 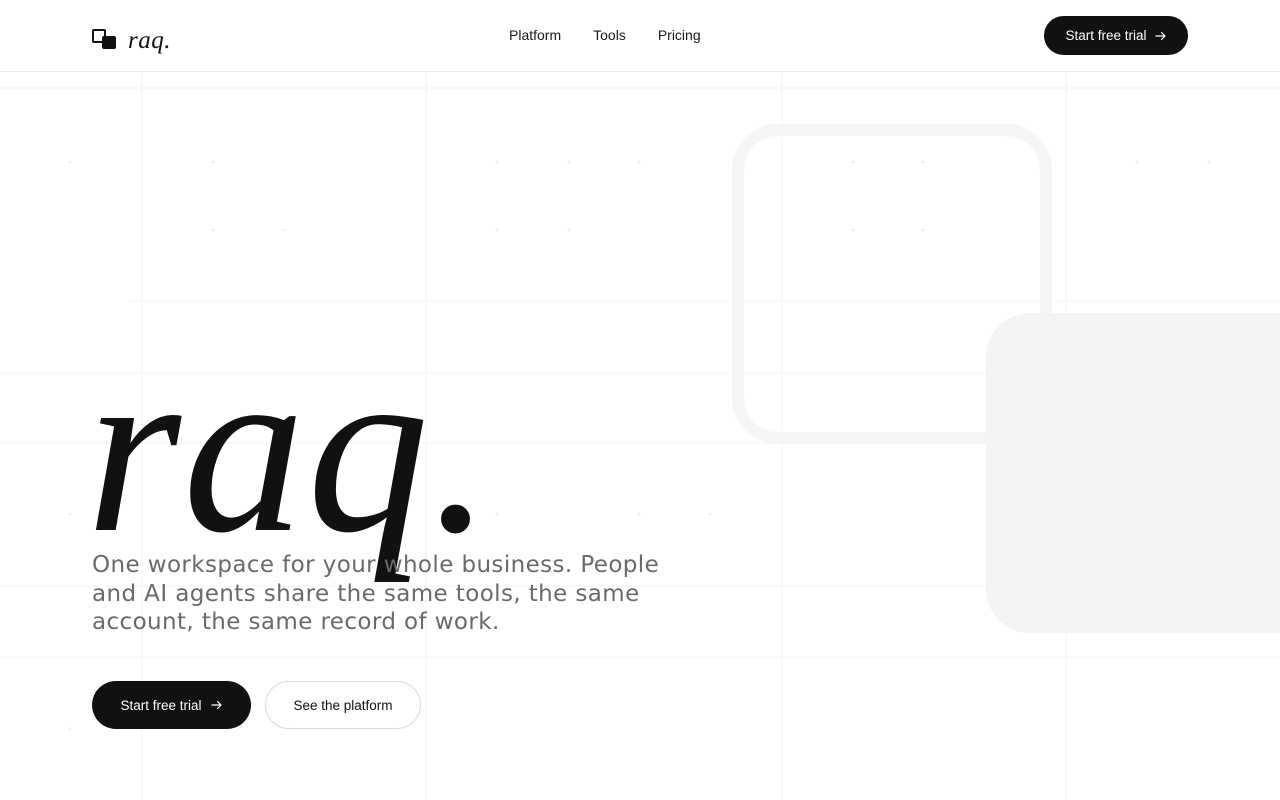 What do you see at coordinates (104, 38) in the screenshot?
I see `overlapping-squares-icon` at bounding box center [104, 38].